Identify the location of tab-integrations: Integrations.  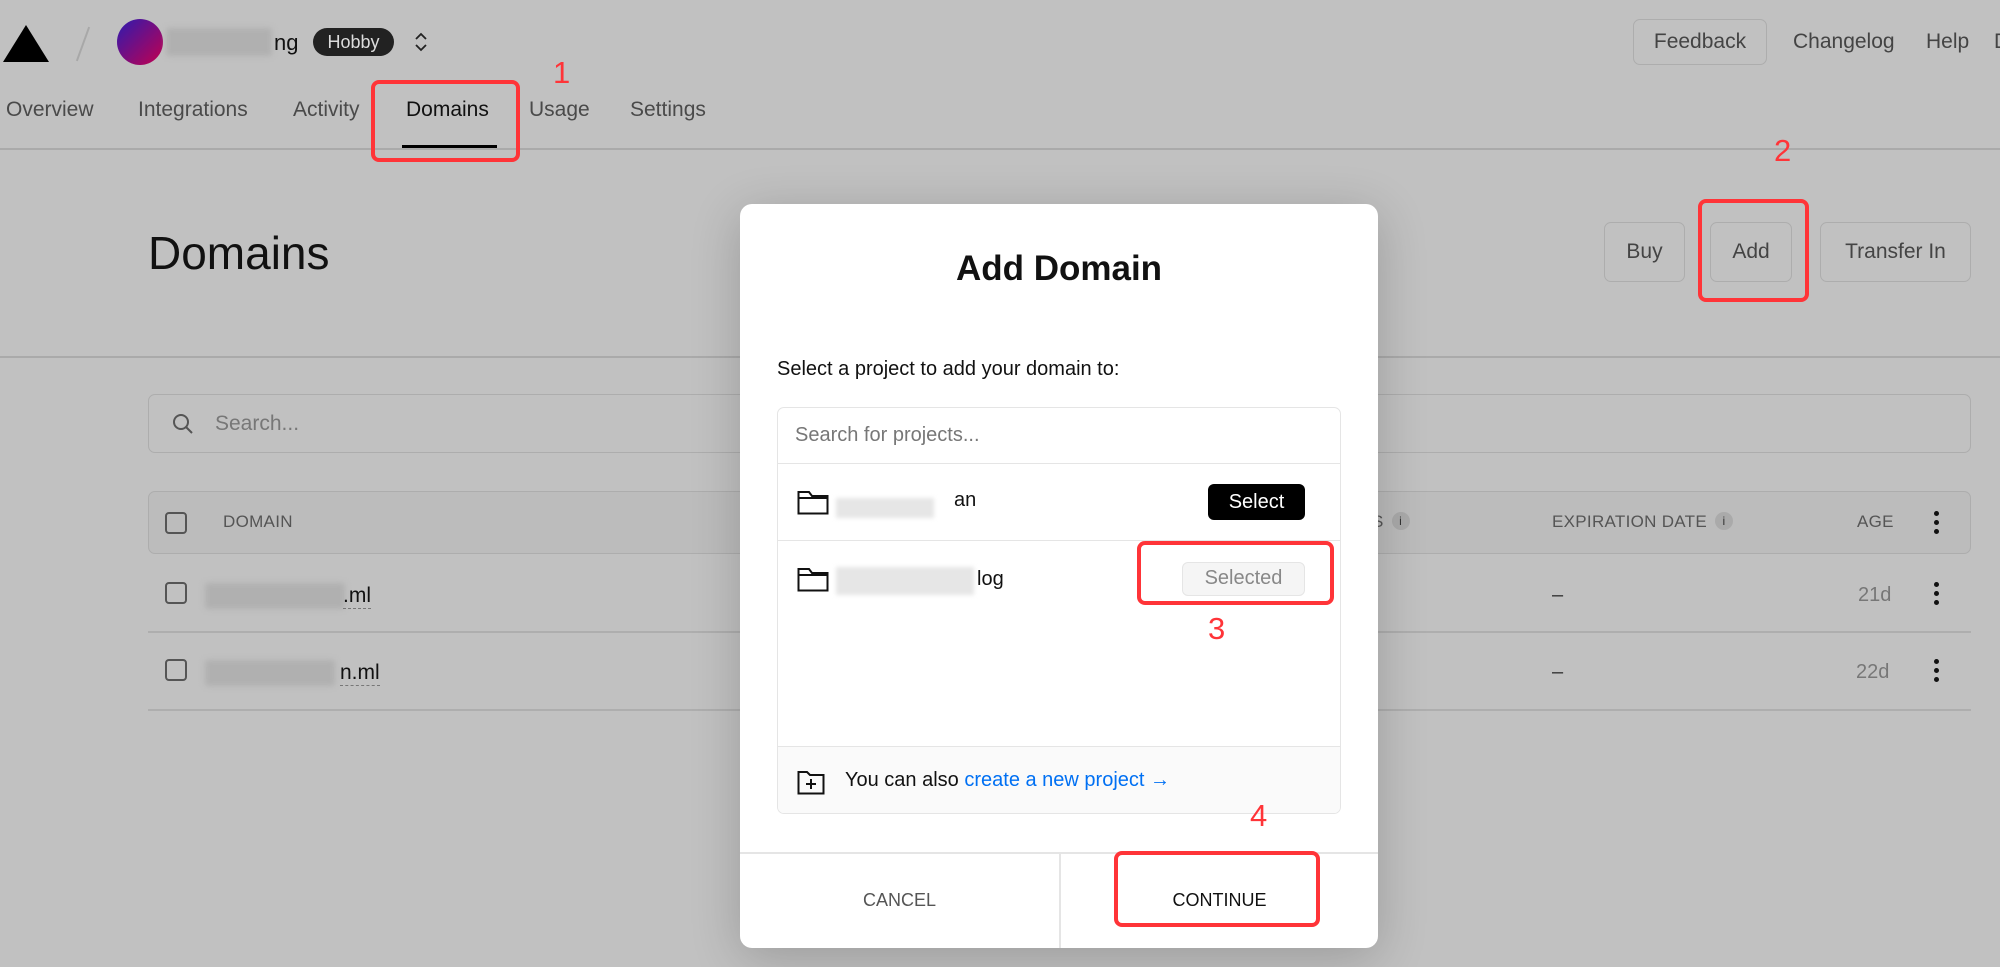
(193, 110).